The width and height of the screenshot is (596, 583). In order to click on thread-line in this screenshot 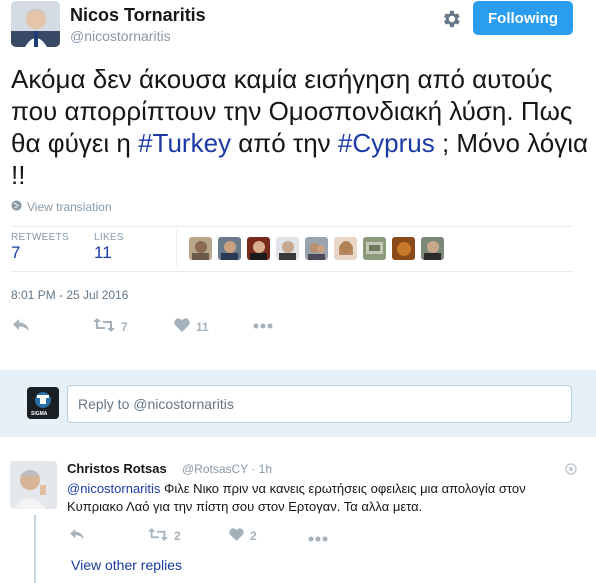, I will do `click(35, 549)`.